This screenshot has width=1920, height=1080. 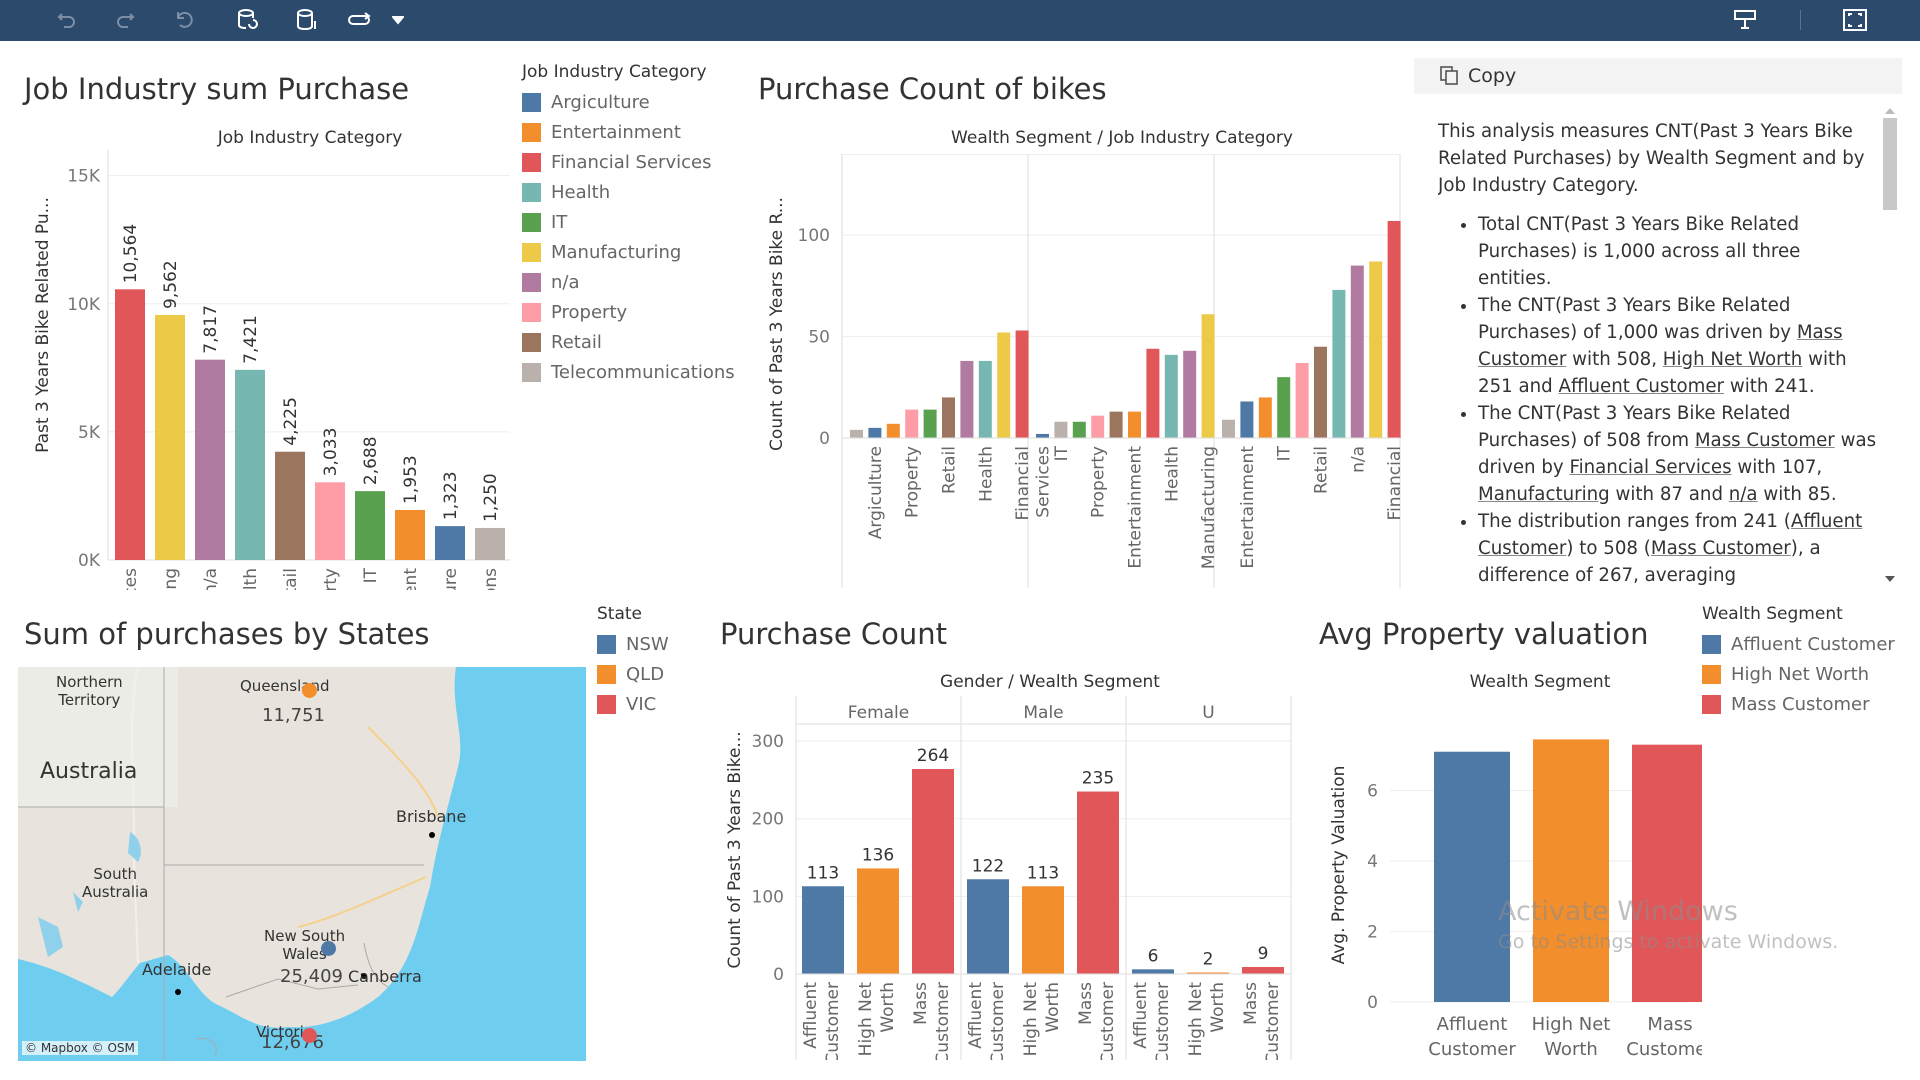 What do you see at coordinates (641, 704) in the screenshot?
I see `legend-label: VIC` at bounding box center [641, 704].